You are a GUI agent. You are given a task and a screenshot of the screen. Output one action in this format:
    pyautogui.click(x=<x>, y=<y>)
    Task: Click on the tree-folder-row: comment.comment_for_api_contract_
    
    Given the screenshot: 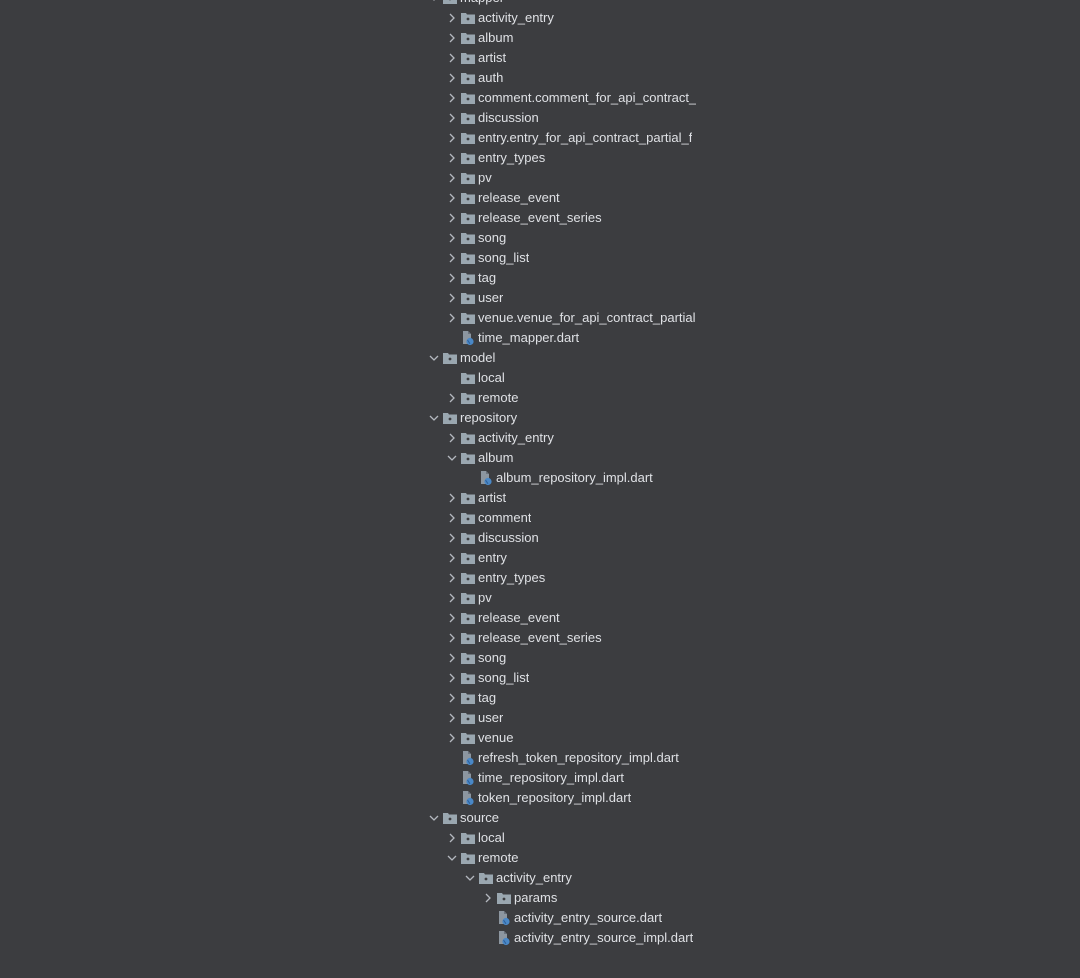 What is the action you would take?
    pyautogui.click(x=356, y=98)
    